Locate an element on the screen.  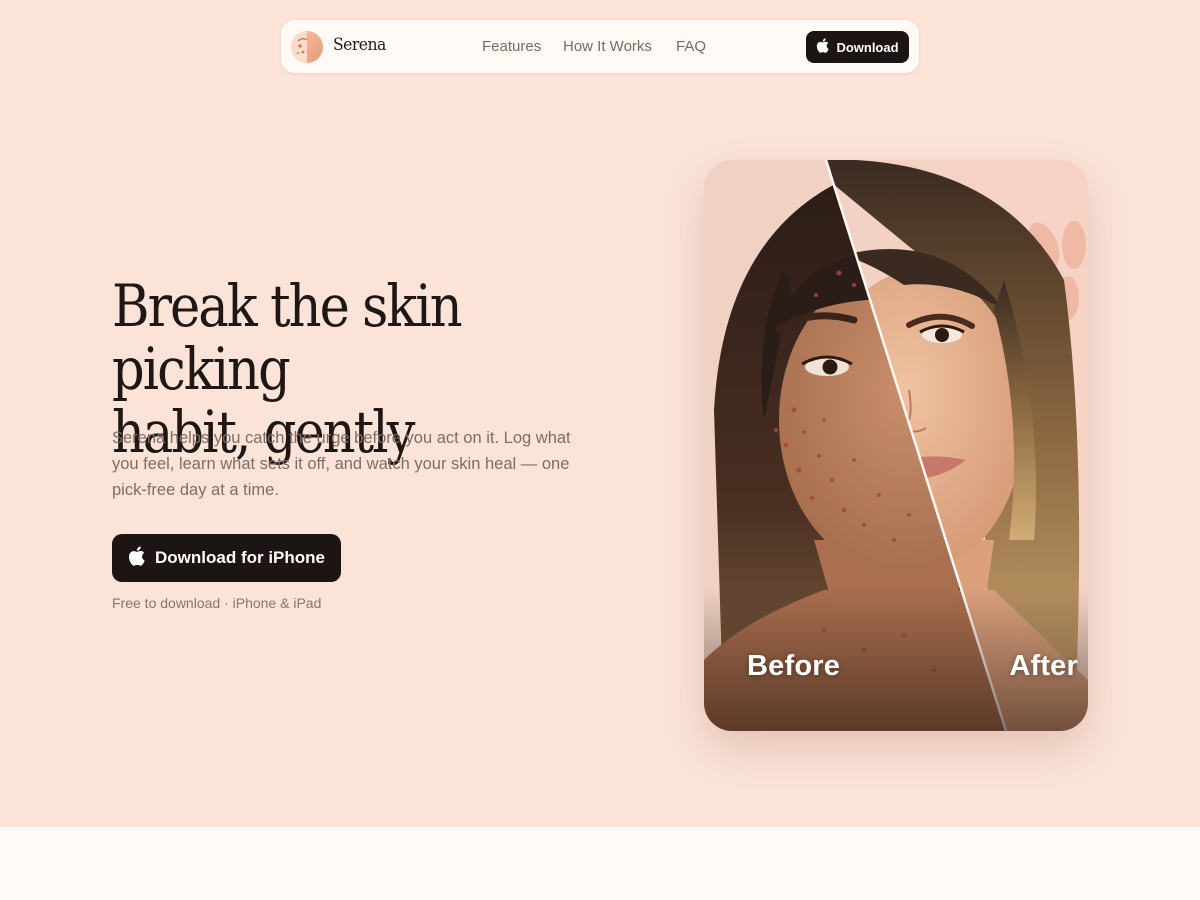
before-label: Before is located at coordinates (794, 666).